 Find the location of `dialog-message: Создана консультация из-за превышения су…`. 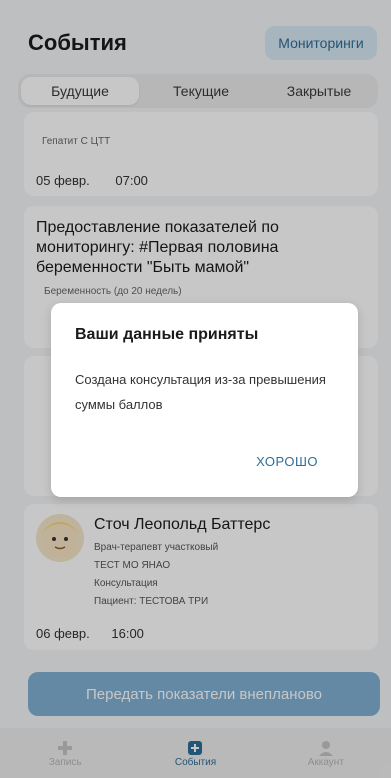

dialog-message: Создана консультация из-за превышения су… is located at coordinates (200, 392).